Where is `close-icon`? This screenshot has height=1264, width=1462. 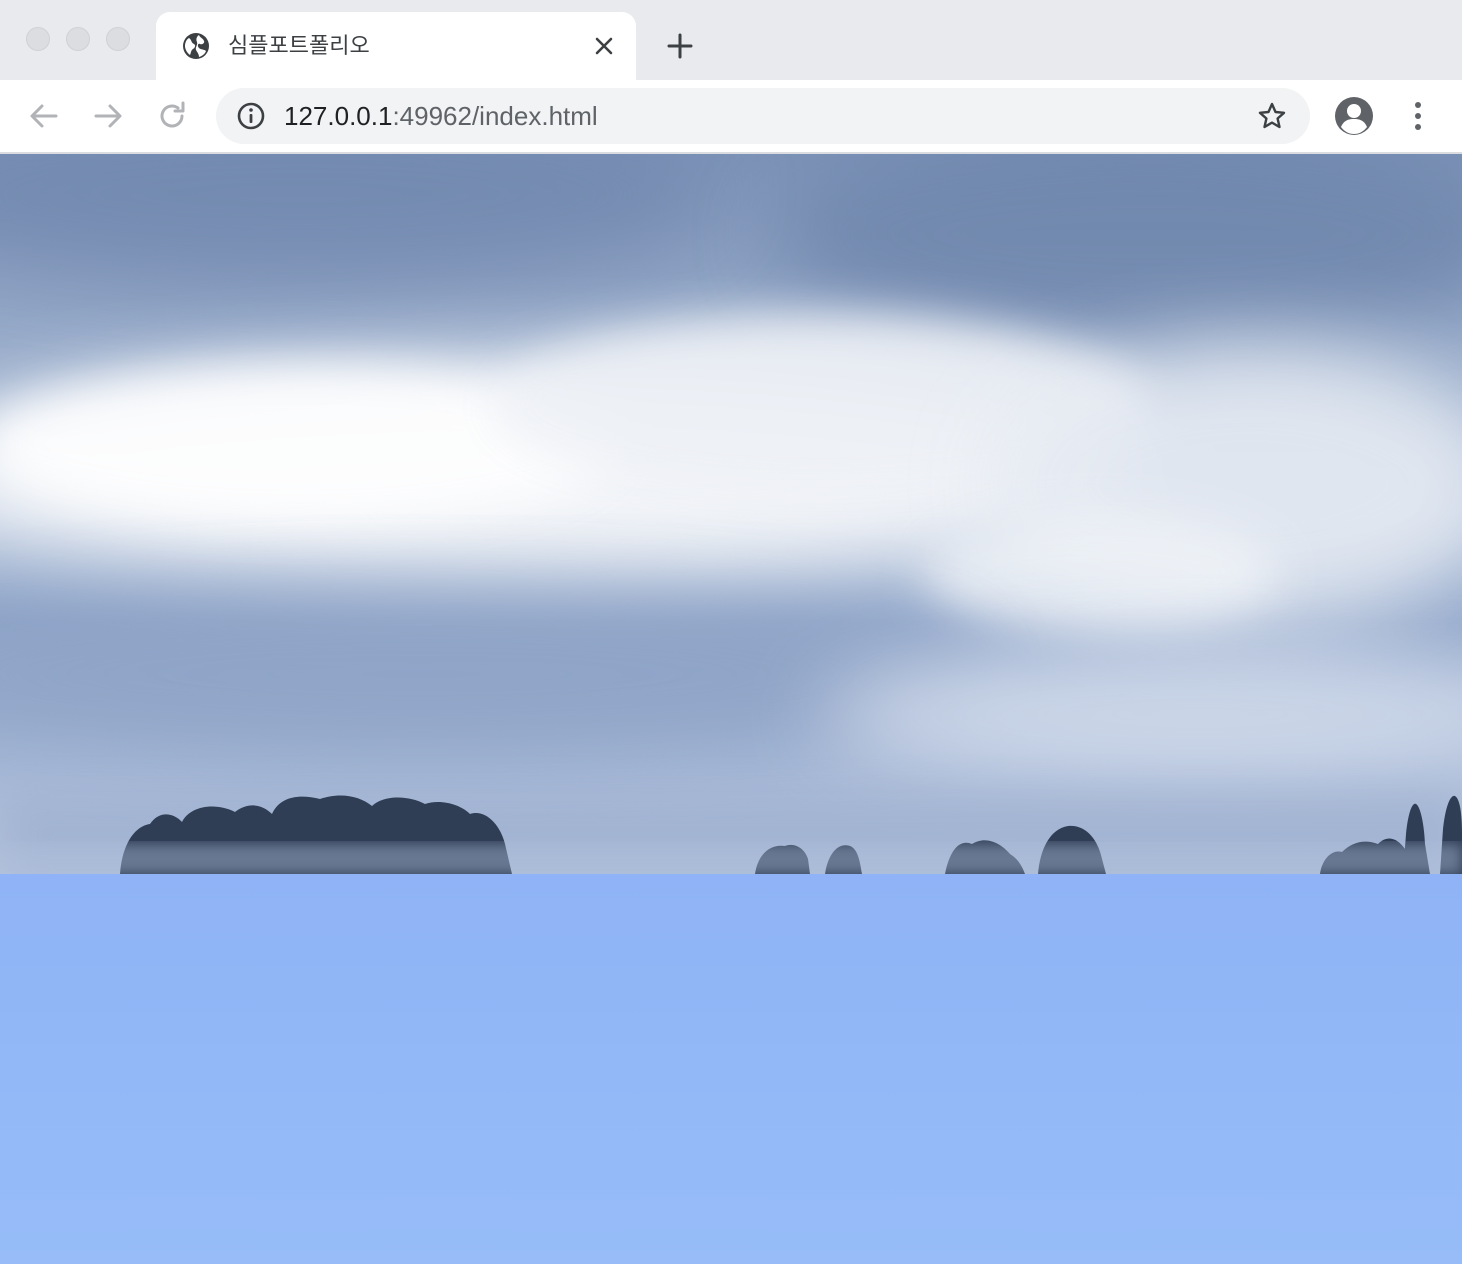 close-icon is located at coordinates (604, 46).